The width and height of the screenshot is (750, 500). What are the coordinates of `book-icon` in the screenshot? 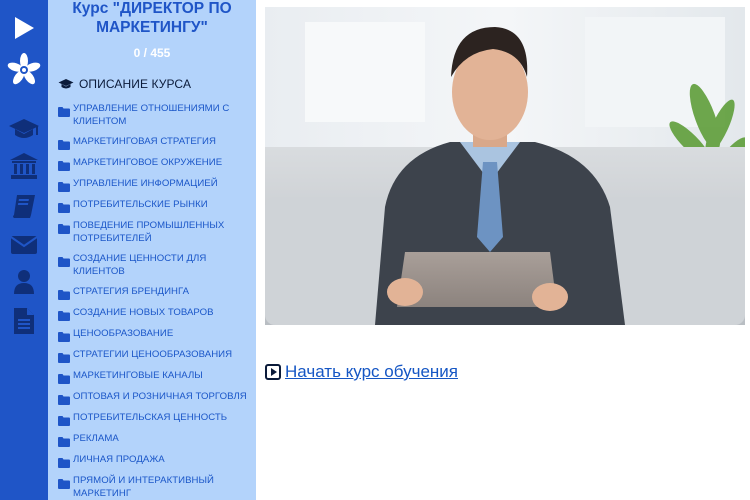 It's located at (24, 206).